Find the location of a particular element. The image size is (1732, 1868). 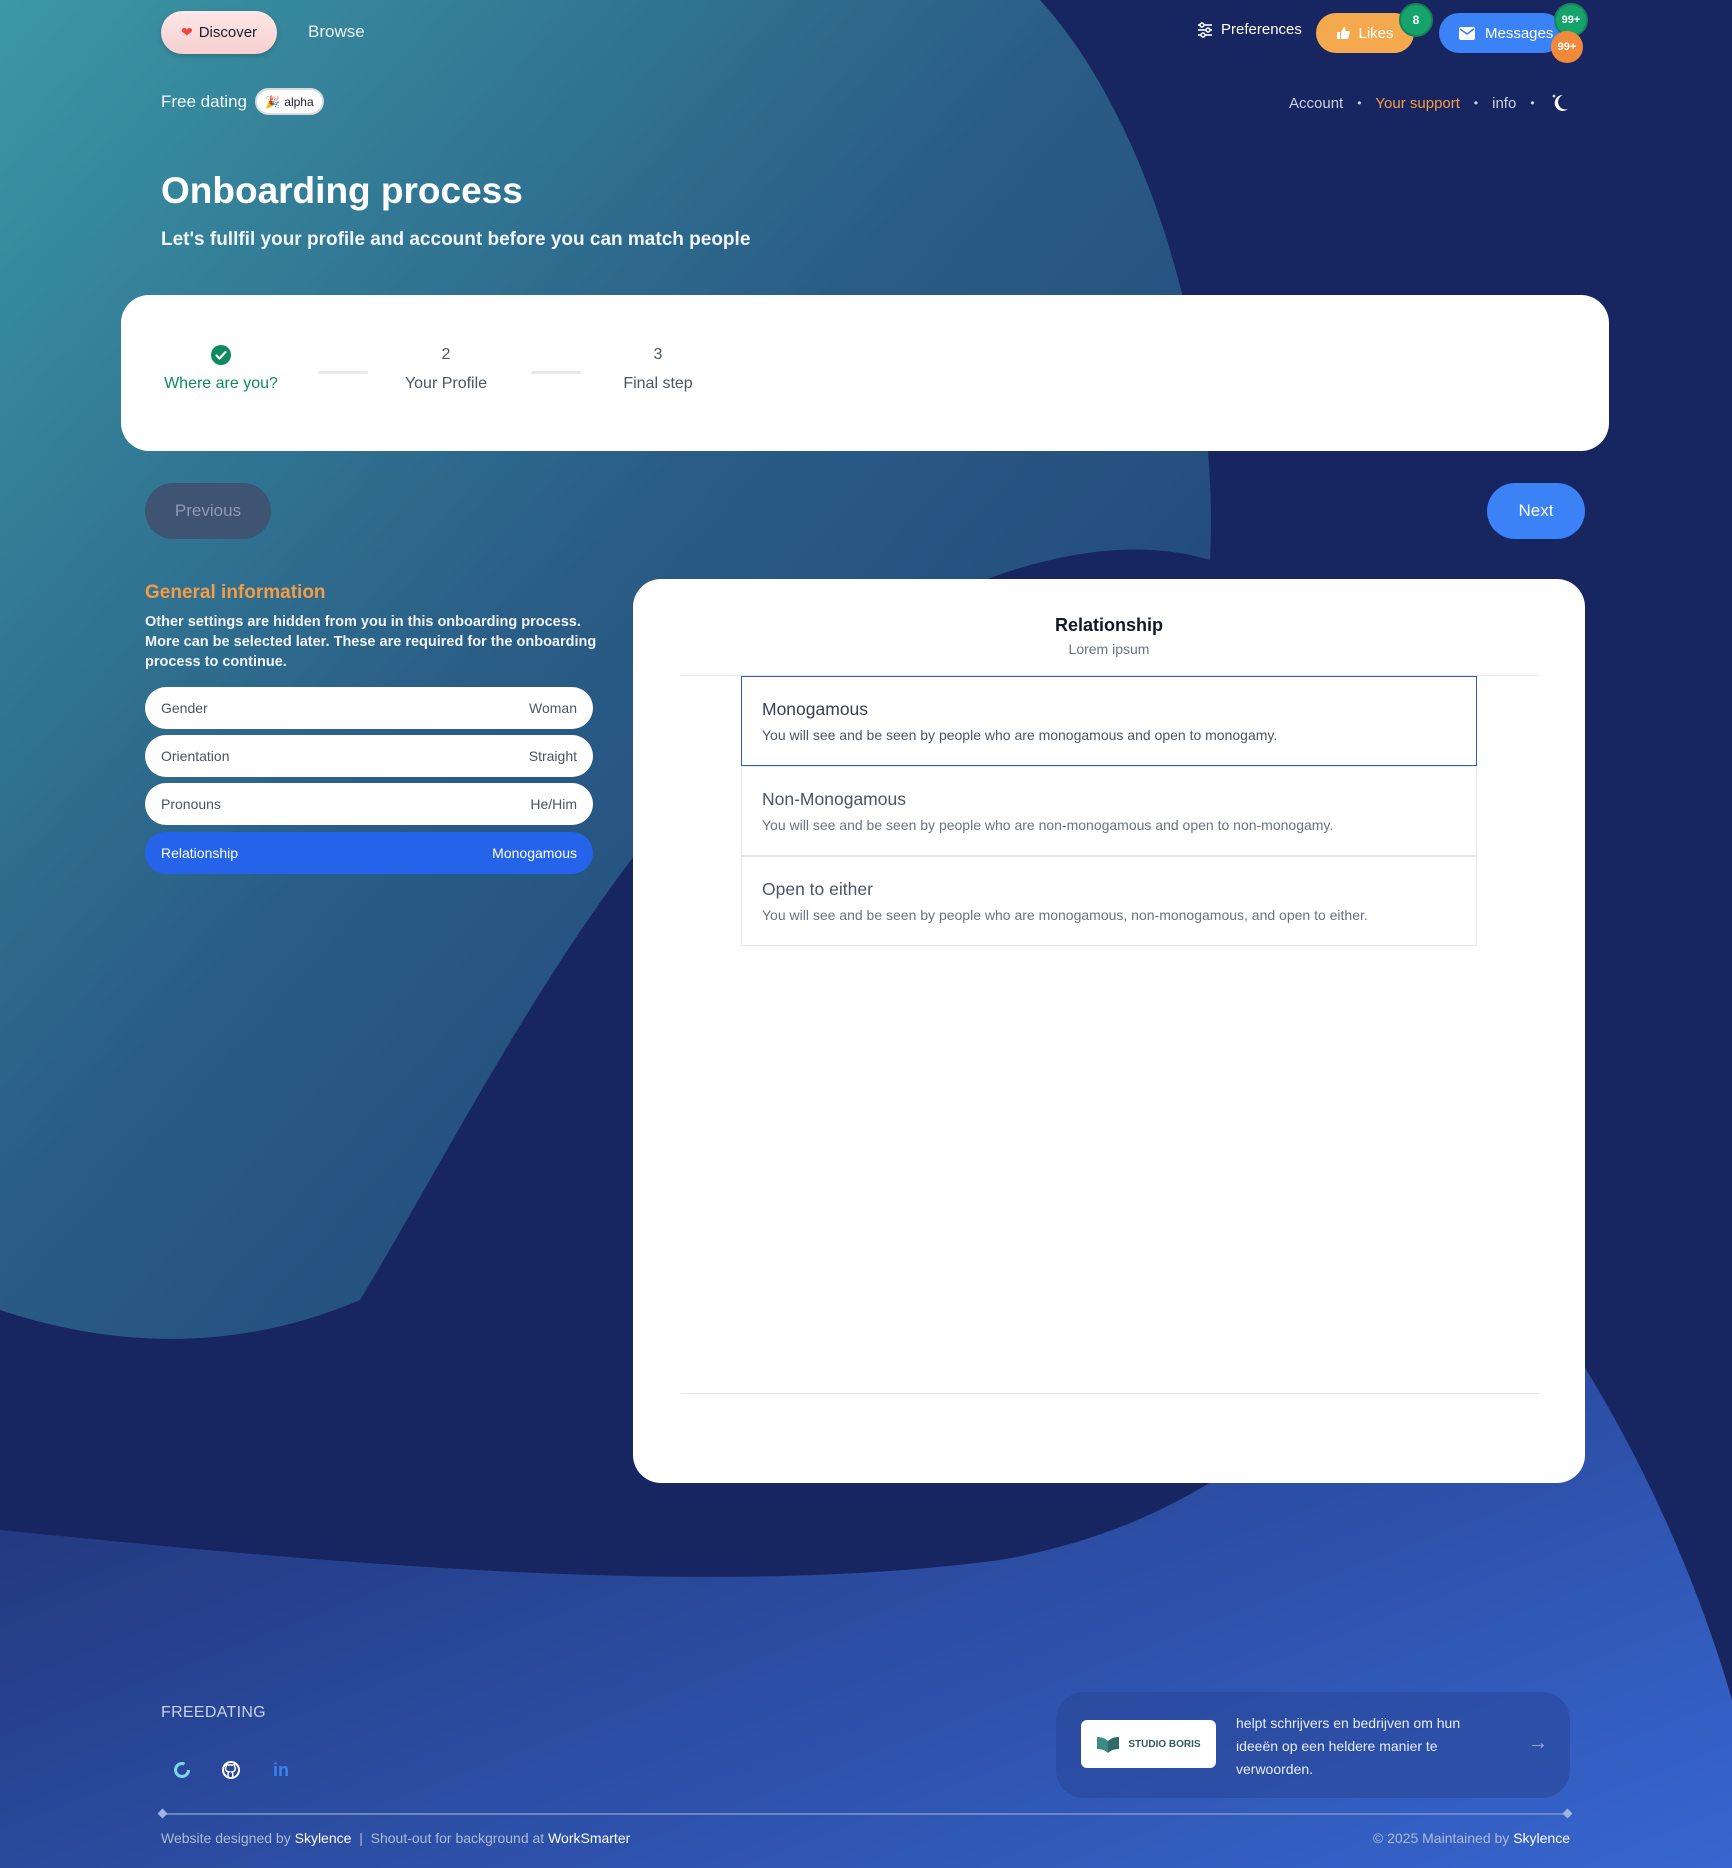

alpha-label: alpha is located at coordinates (299, 101).